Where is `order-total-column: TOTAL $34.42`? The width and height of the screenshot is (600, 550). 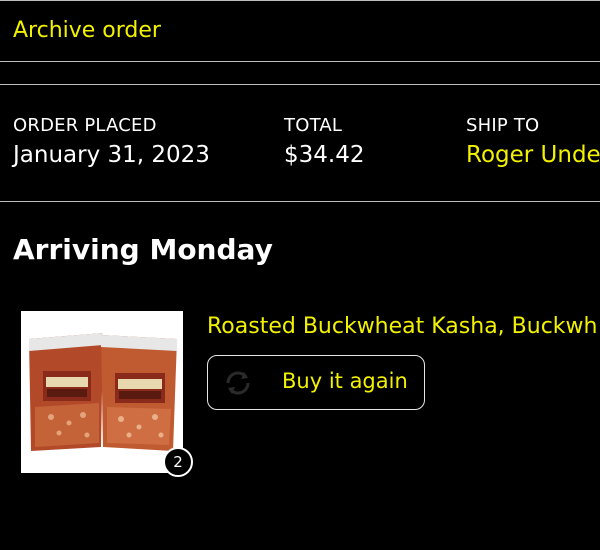
order-total-column: TOTAL $34.42 is located at coordinates (324, 141).